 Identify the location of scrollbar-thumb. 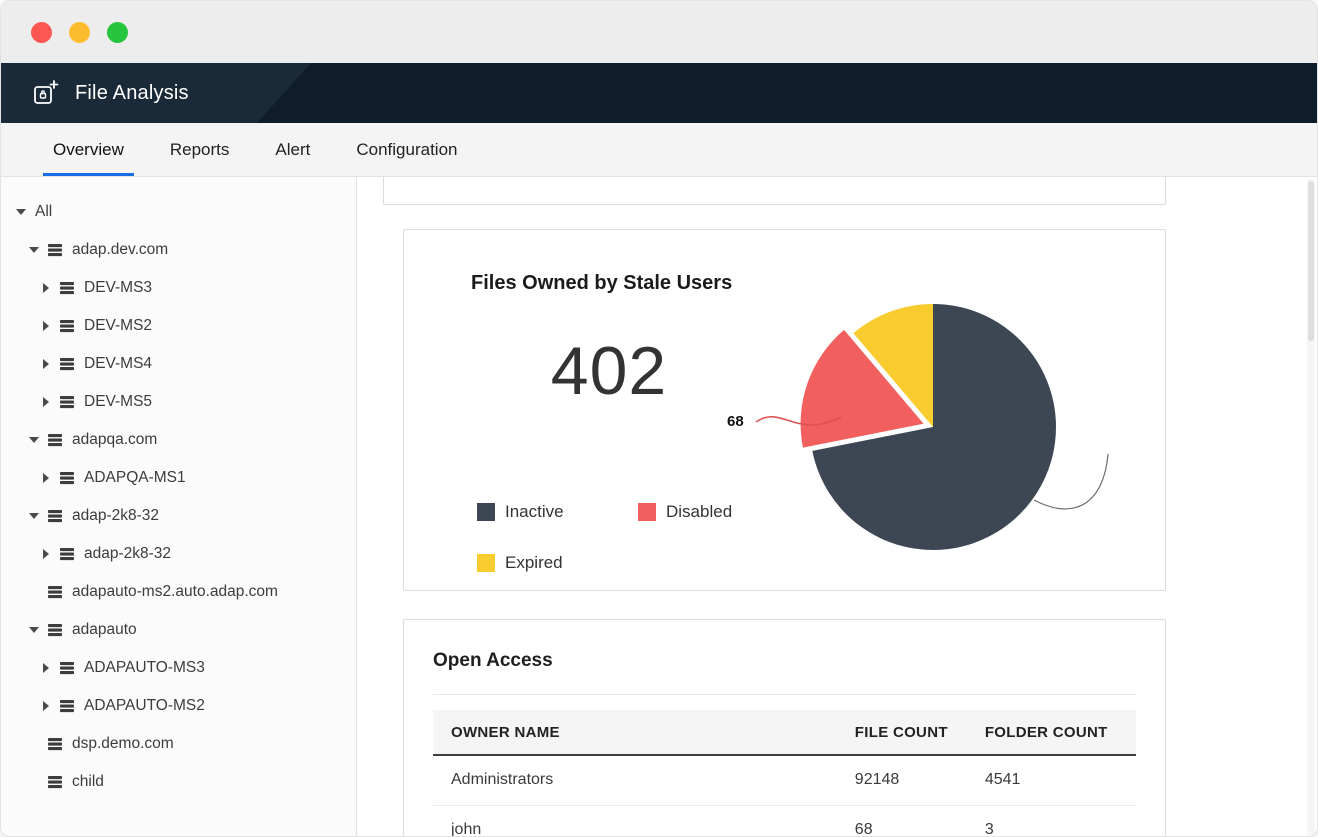
(1311, 261).